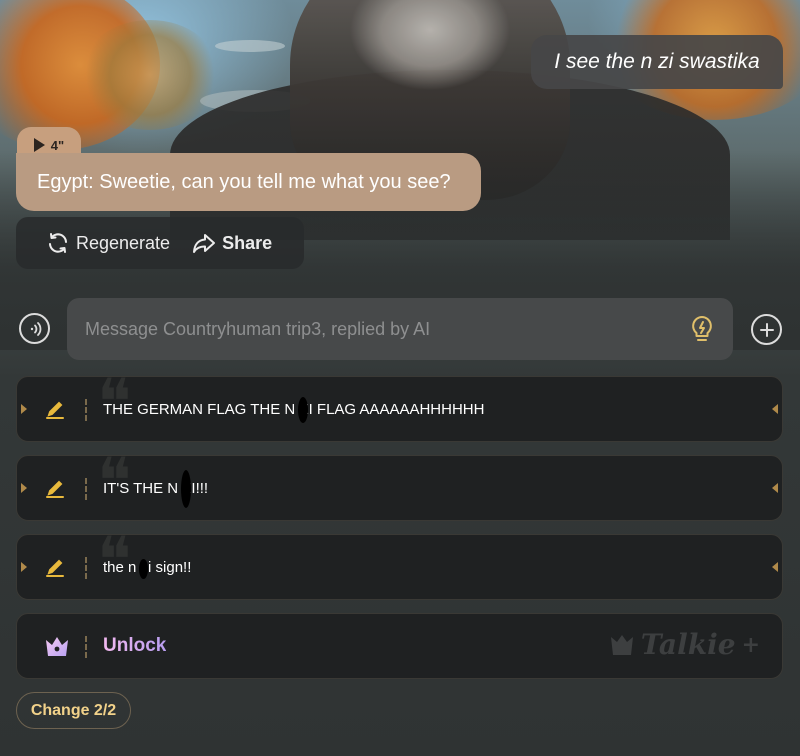 The image size is (800, 756). What do you see at coordinates (39, 145) in the screenshot?
I see `play-icon` at bounding box center [39, 145].